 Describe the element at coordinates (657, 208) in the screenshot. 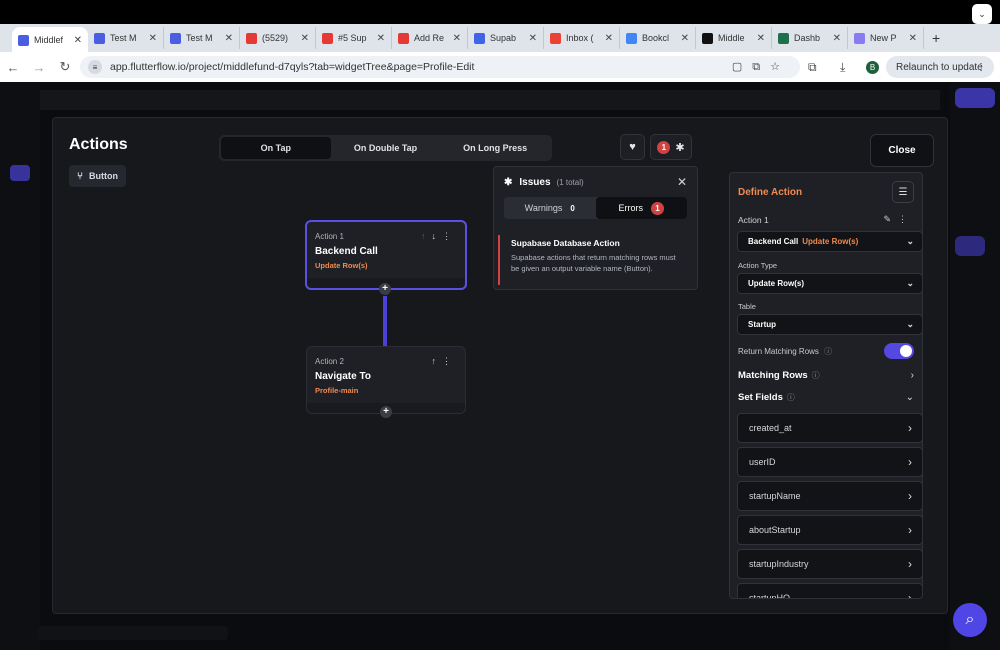

I see `error-count-badge: 1` at that location.